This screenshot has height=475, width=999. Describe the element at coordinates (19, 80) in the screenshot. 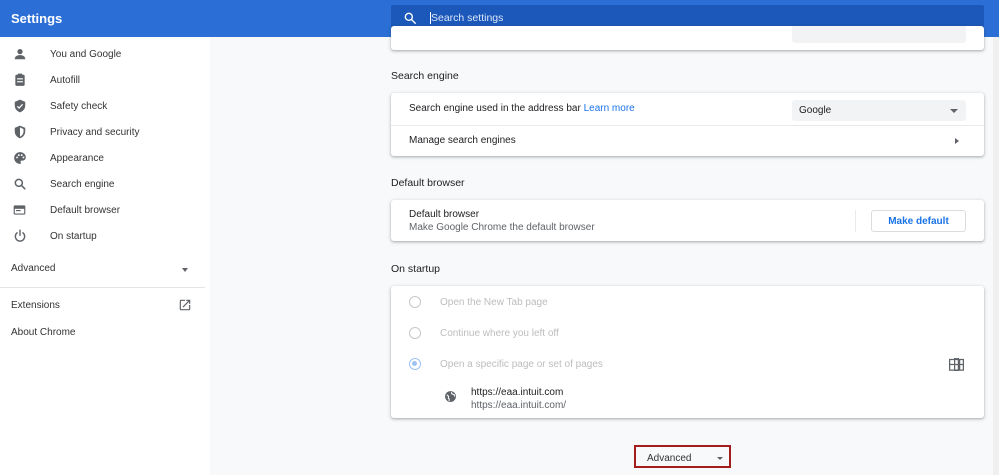

I see `clipboard-icon` at that location.